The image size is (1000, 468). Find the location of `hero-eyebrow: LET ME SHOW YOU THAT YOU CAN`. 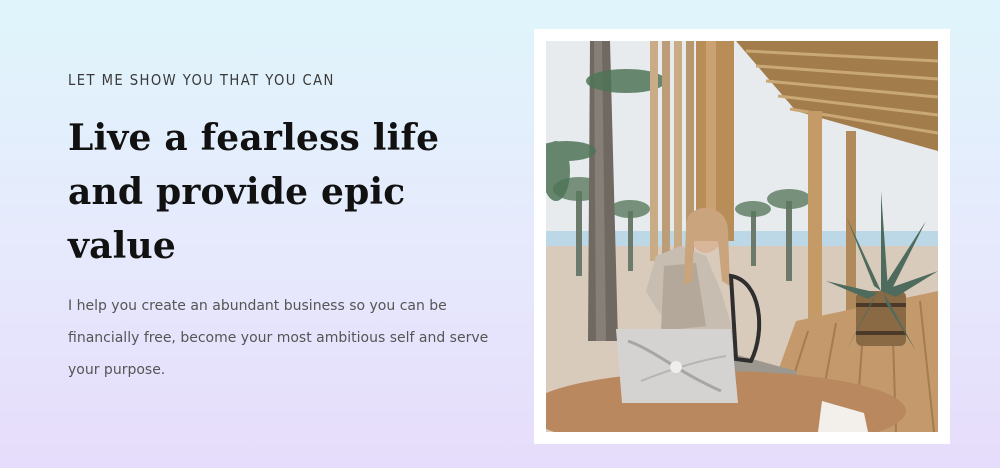

hero-eyebrow: LET ME SHOW YOU THAT YOU CAN is located at coordinates (201, 80).